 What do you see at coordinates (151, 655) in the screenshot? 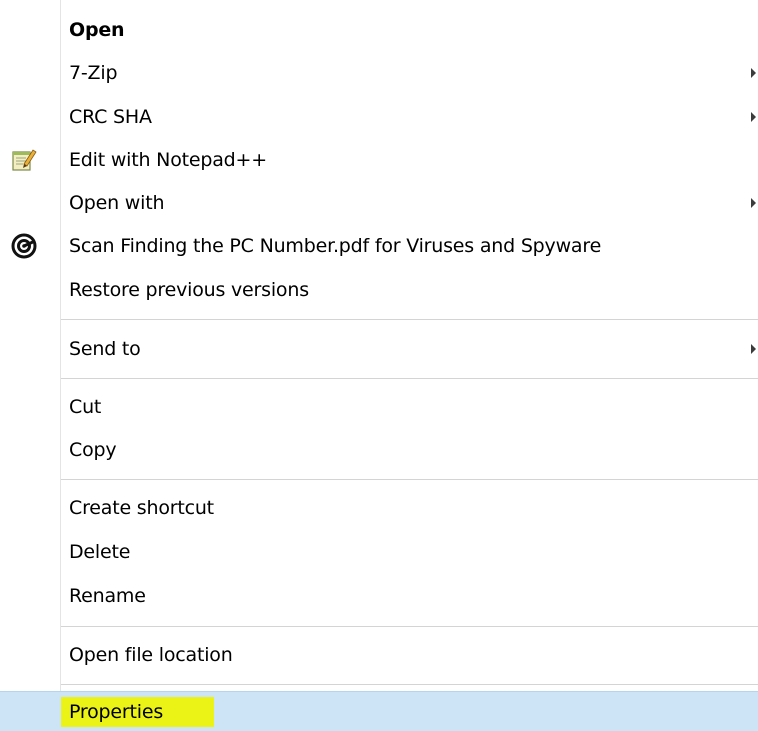
I see `menu-item-label: Open file location` at bounding box center [151, 655].